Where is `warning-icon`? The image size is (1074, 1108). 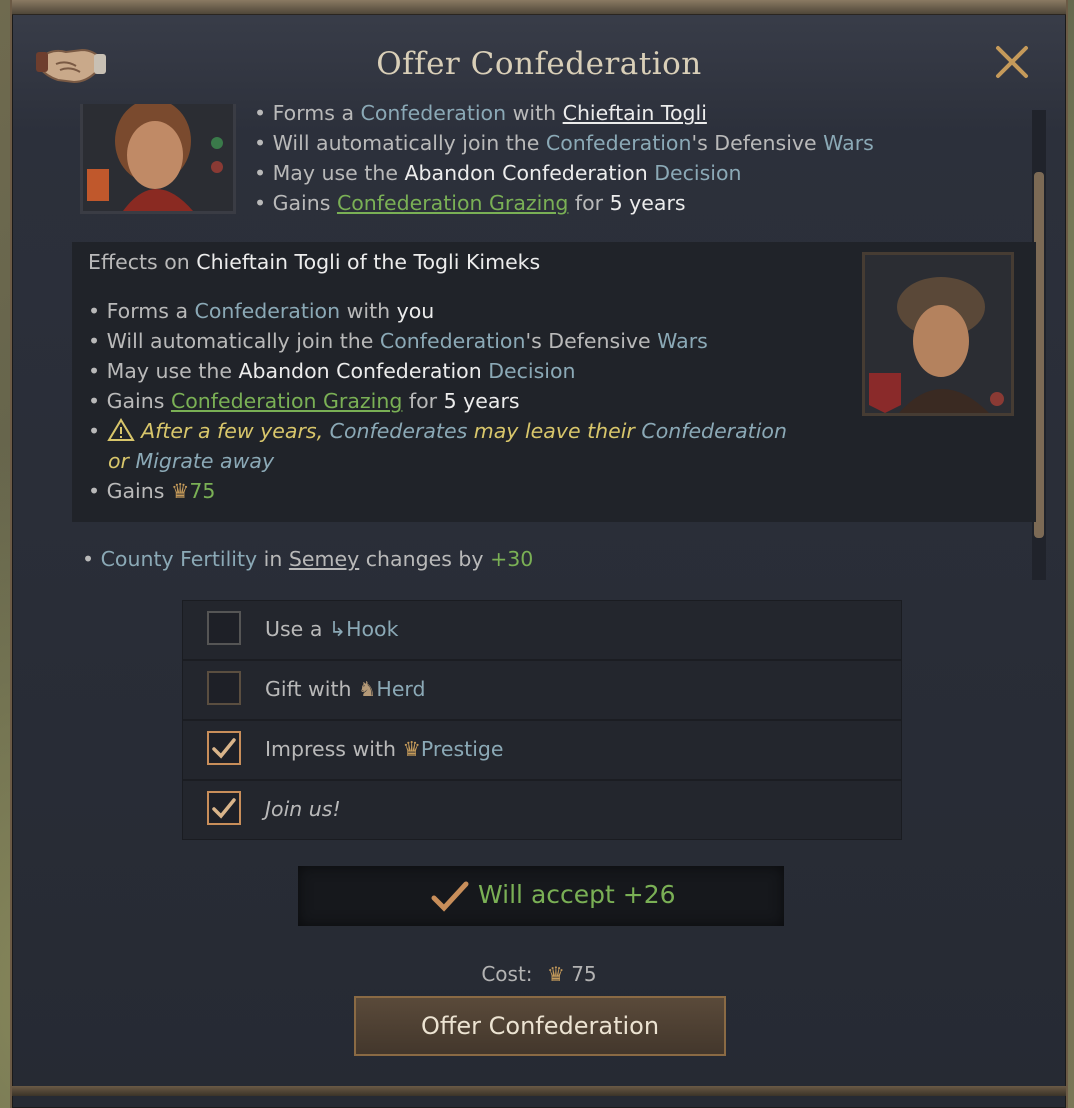 warning-icon is located at coordinates (120, 429).